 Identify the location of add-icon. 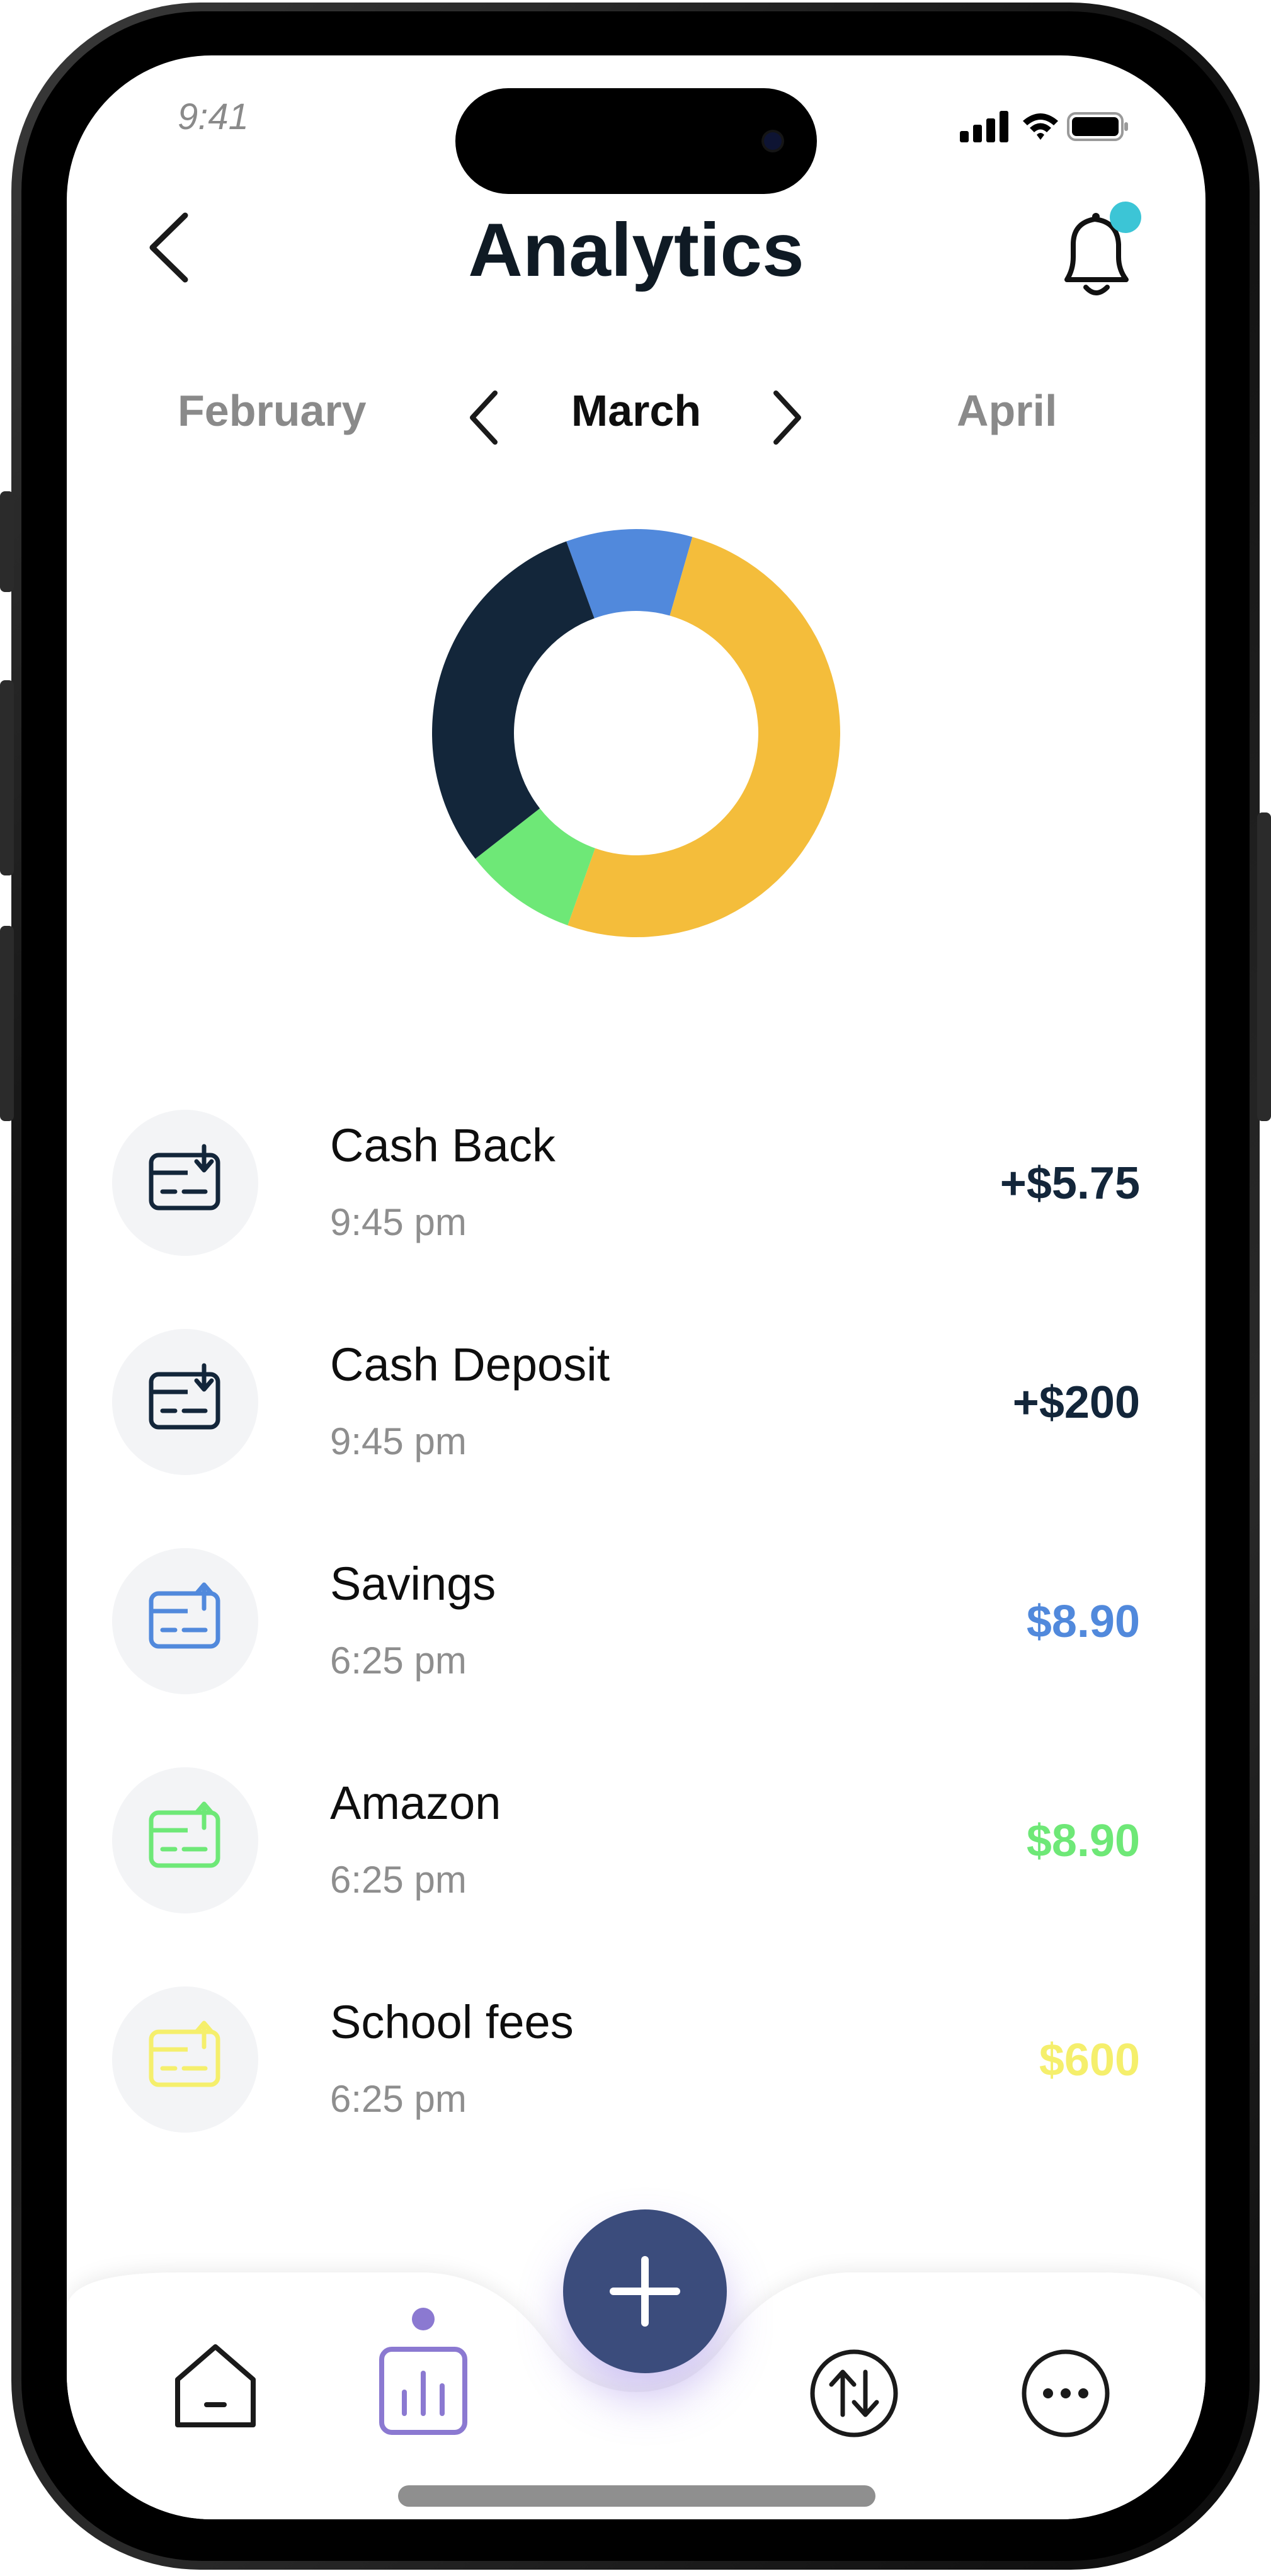
(645, 2291).